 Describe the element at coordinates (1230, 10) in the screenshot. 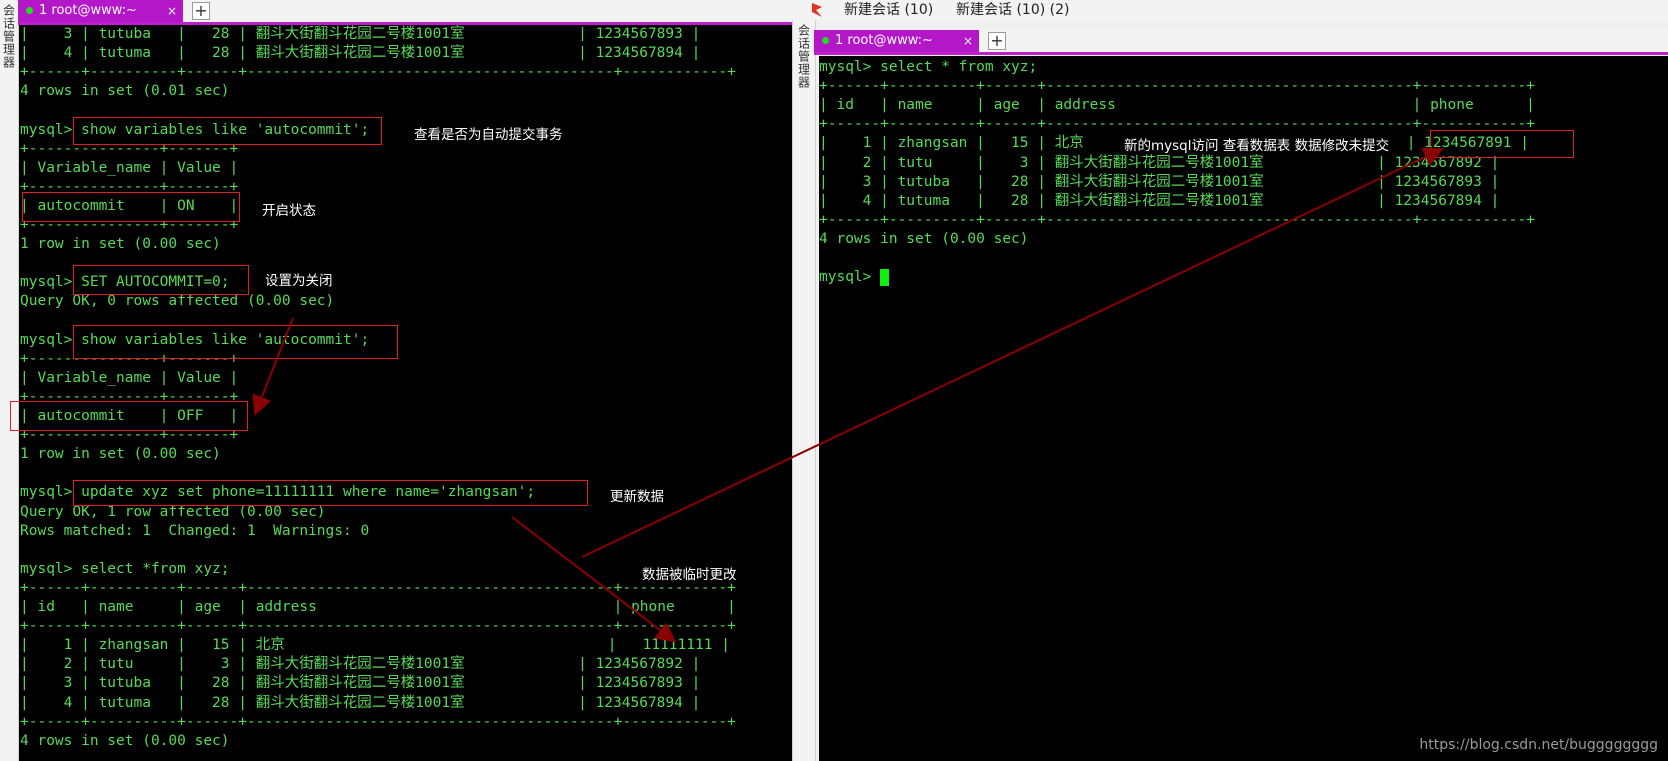

I see `session-title-bar: 新建会话 (10) 新建会话 (10) (2)` at that location.